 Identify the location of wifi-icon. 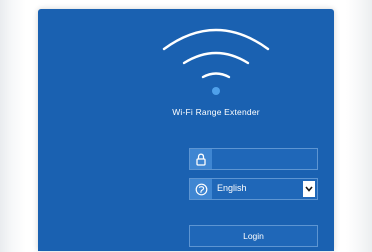
(216, 61).